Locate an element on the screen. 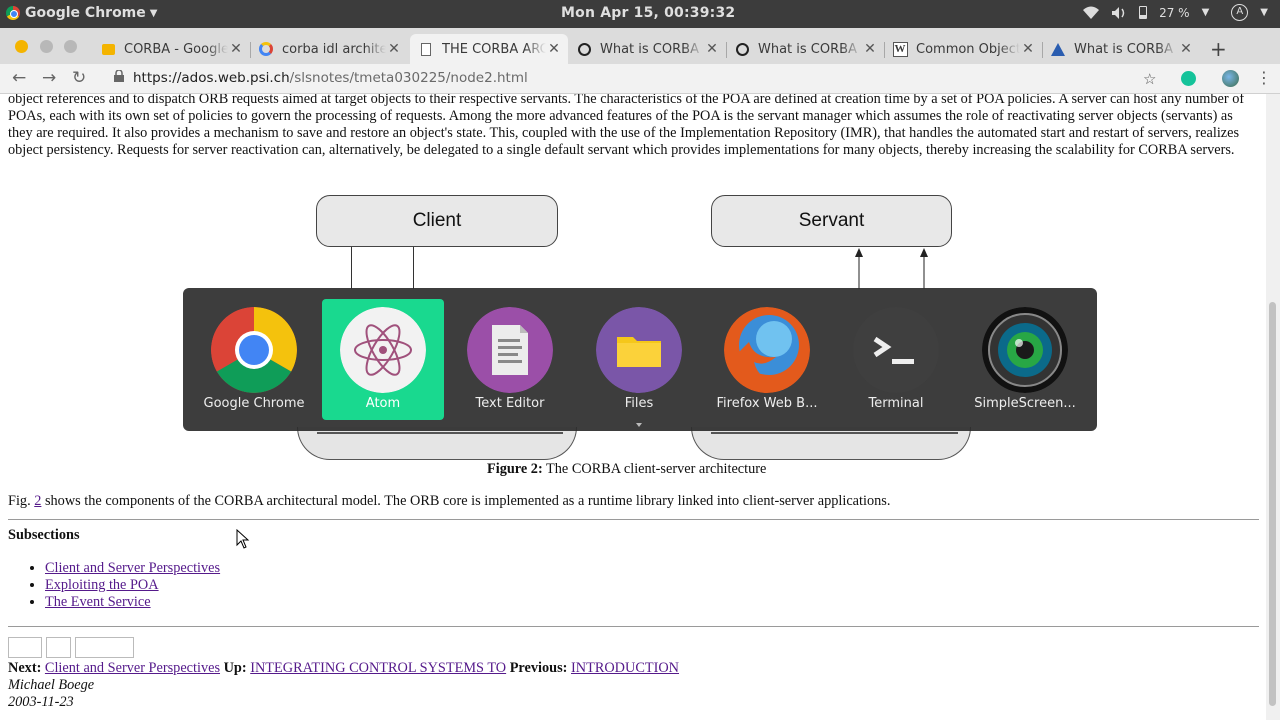  tab-google-search: corba idl architecture ✕ is located at coordinates (329, 49).